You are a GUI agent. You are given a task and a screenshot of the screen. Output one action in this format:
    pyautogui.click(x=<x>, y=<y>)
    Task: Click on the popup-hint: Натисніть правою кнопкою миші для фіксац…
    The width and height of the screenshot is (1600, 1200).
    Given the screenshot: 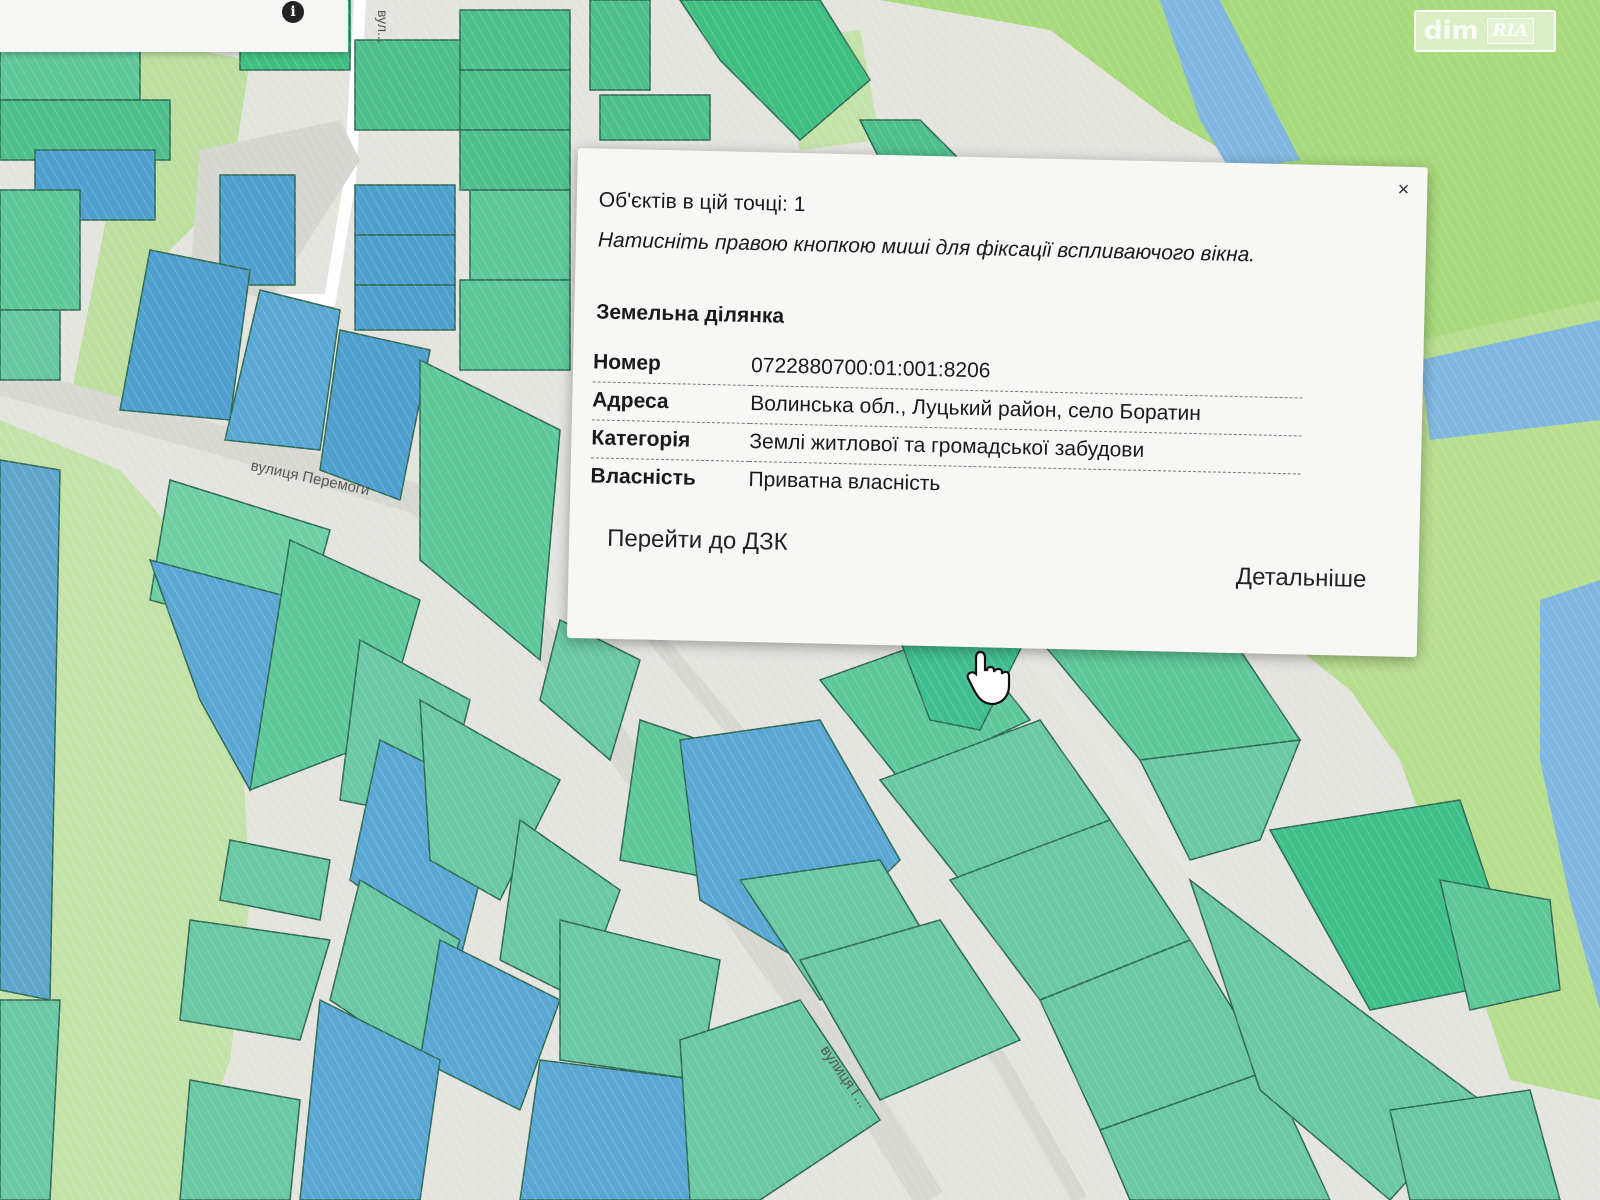 What is the action you would take?
    pyautogui.click(x=926, y=247)
    